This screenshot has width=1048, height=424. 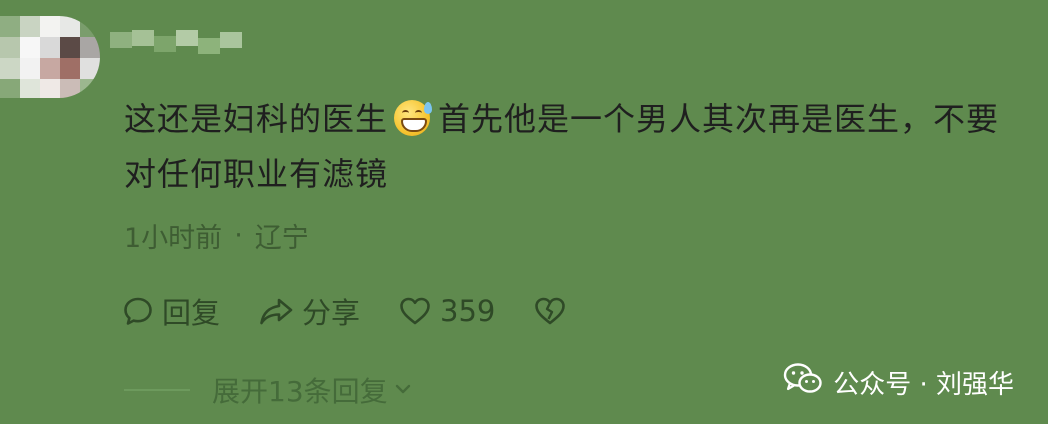 I want to click on expand-replies-label: 展开13条回复, so click(x=300, y=391).